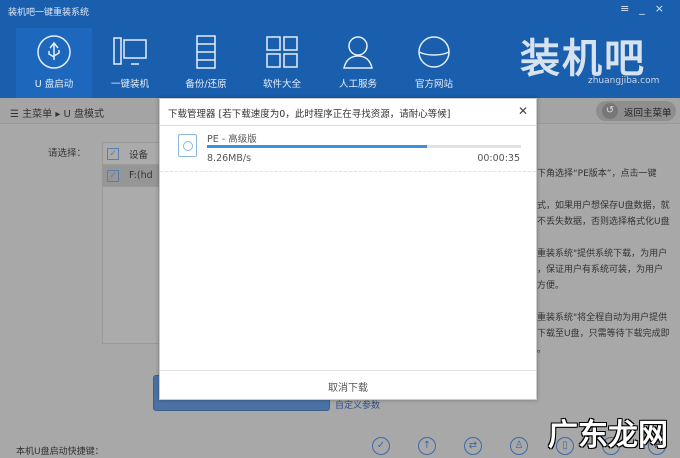  Describe the element at coordinates (132, 176) in the screenshot. I see `table-row: ✓ F:(hd` at that location.